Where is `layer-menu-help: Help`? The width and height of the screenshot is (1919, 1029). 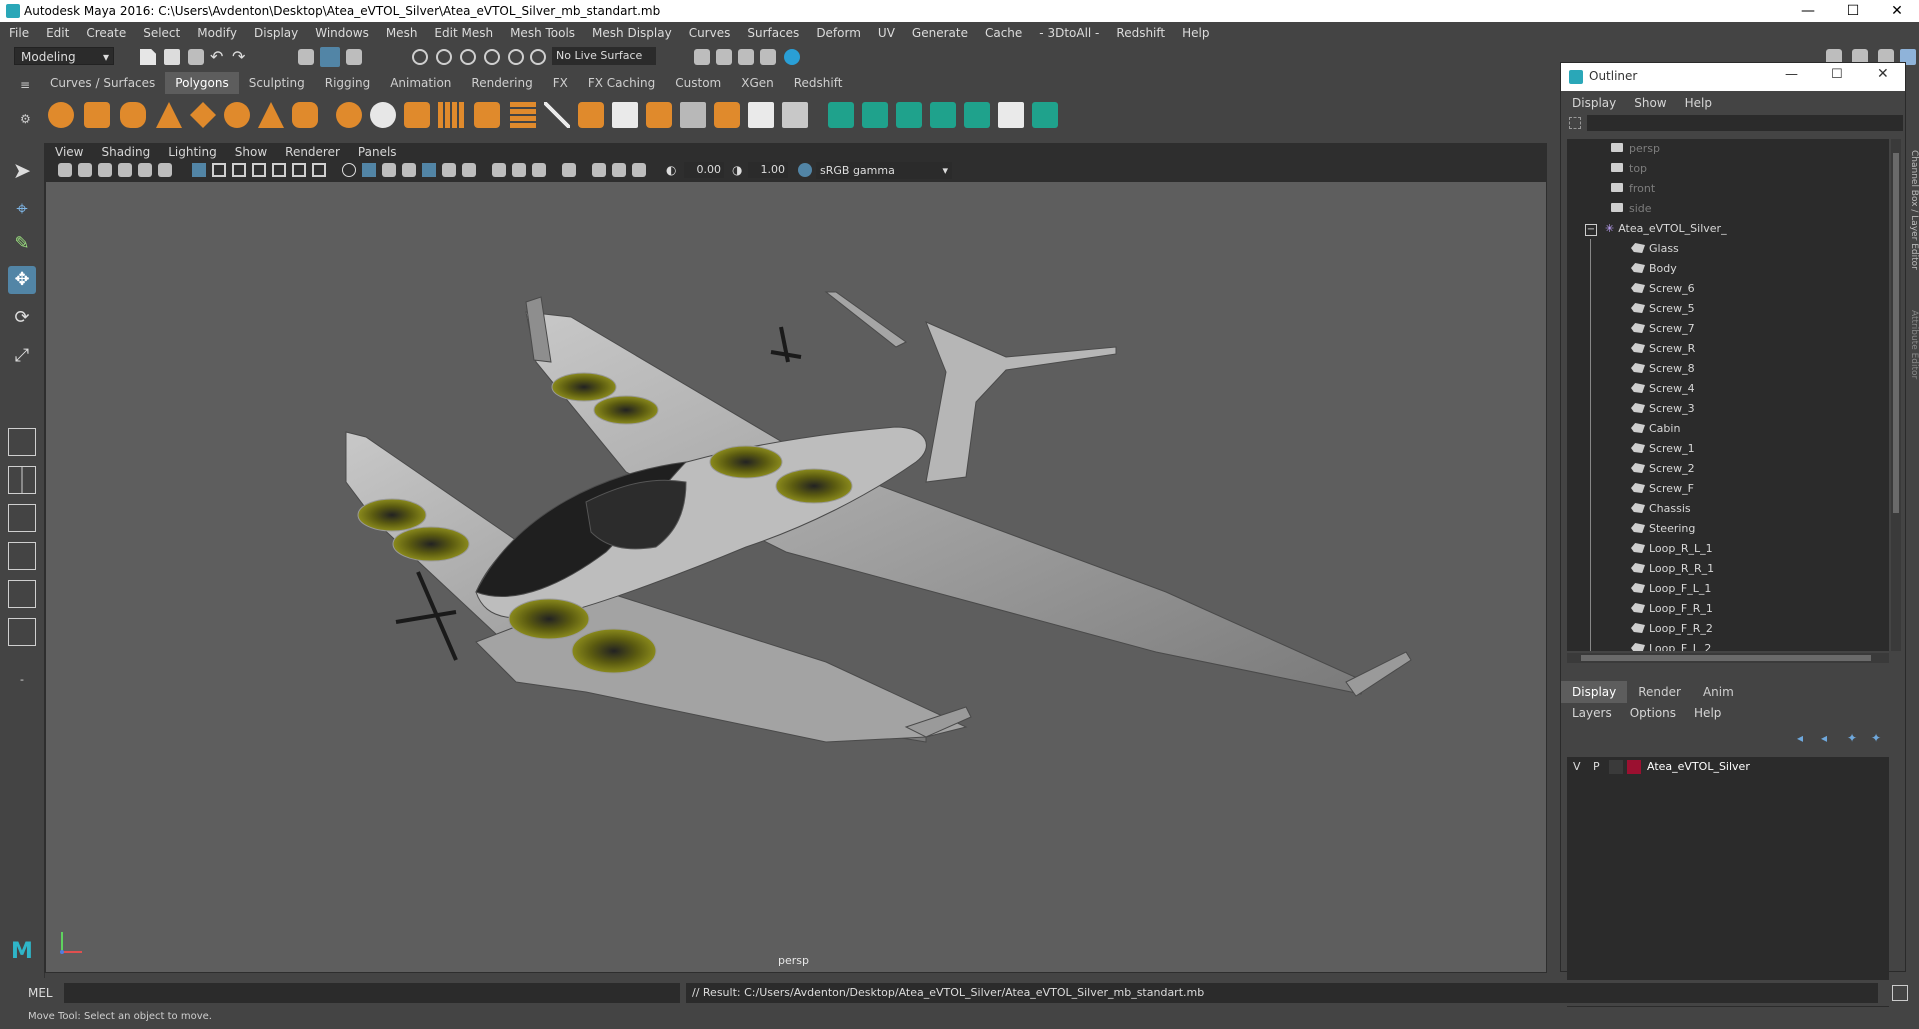 layer-menu-help: Help is located at coordinates (1707, 713).